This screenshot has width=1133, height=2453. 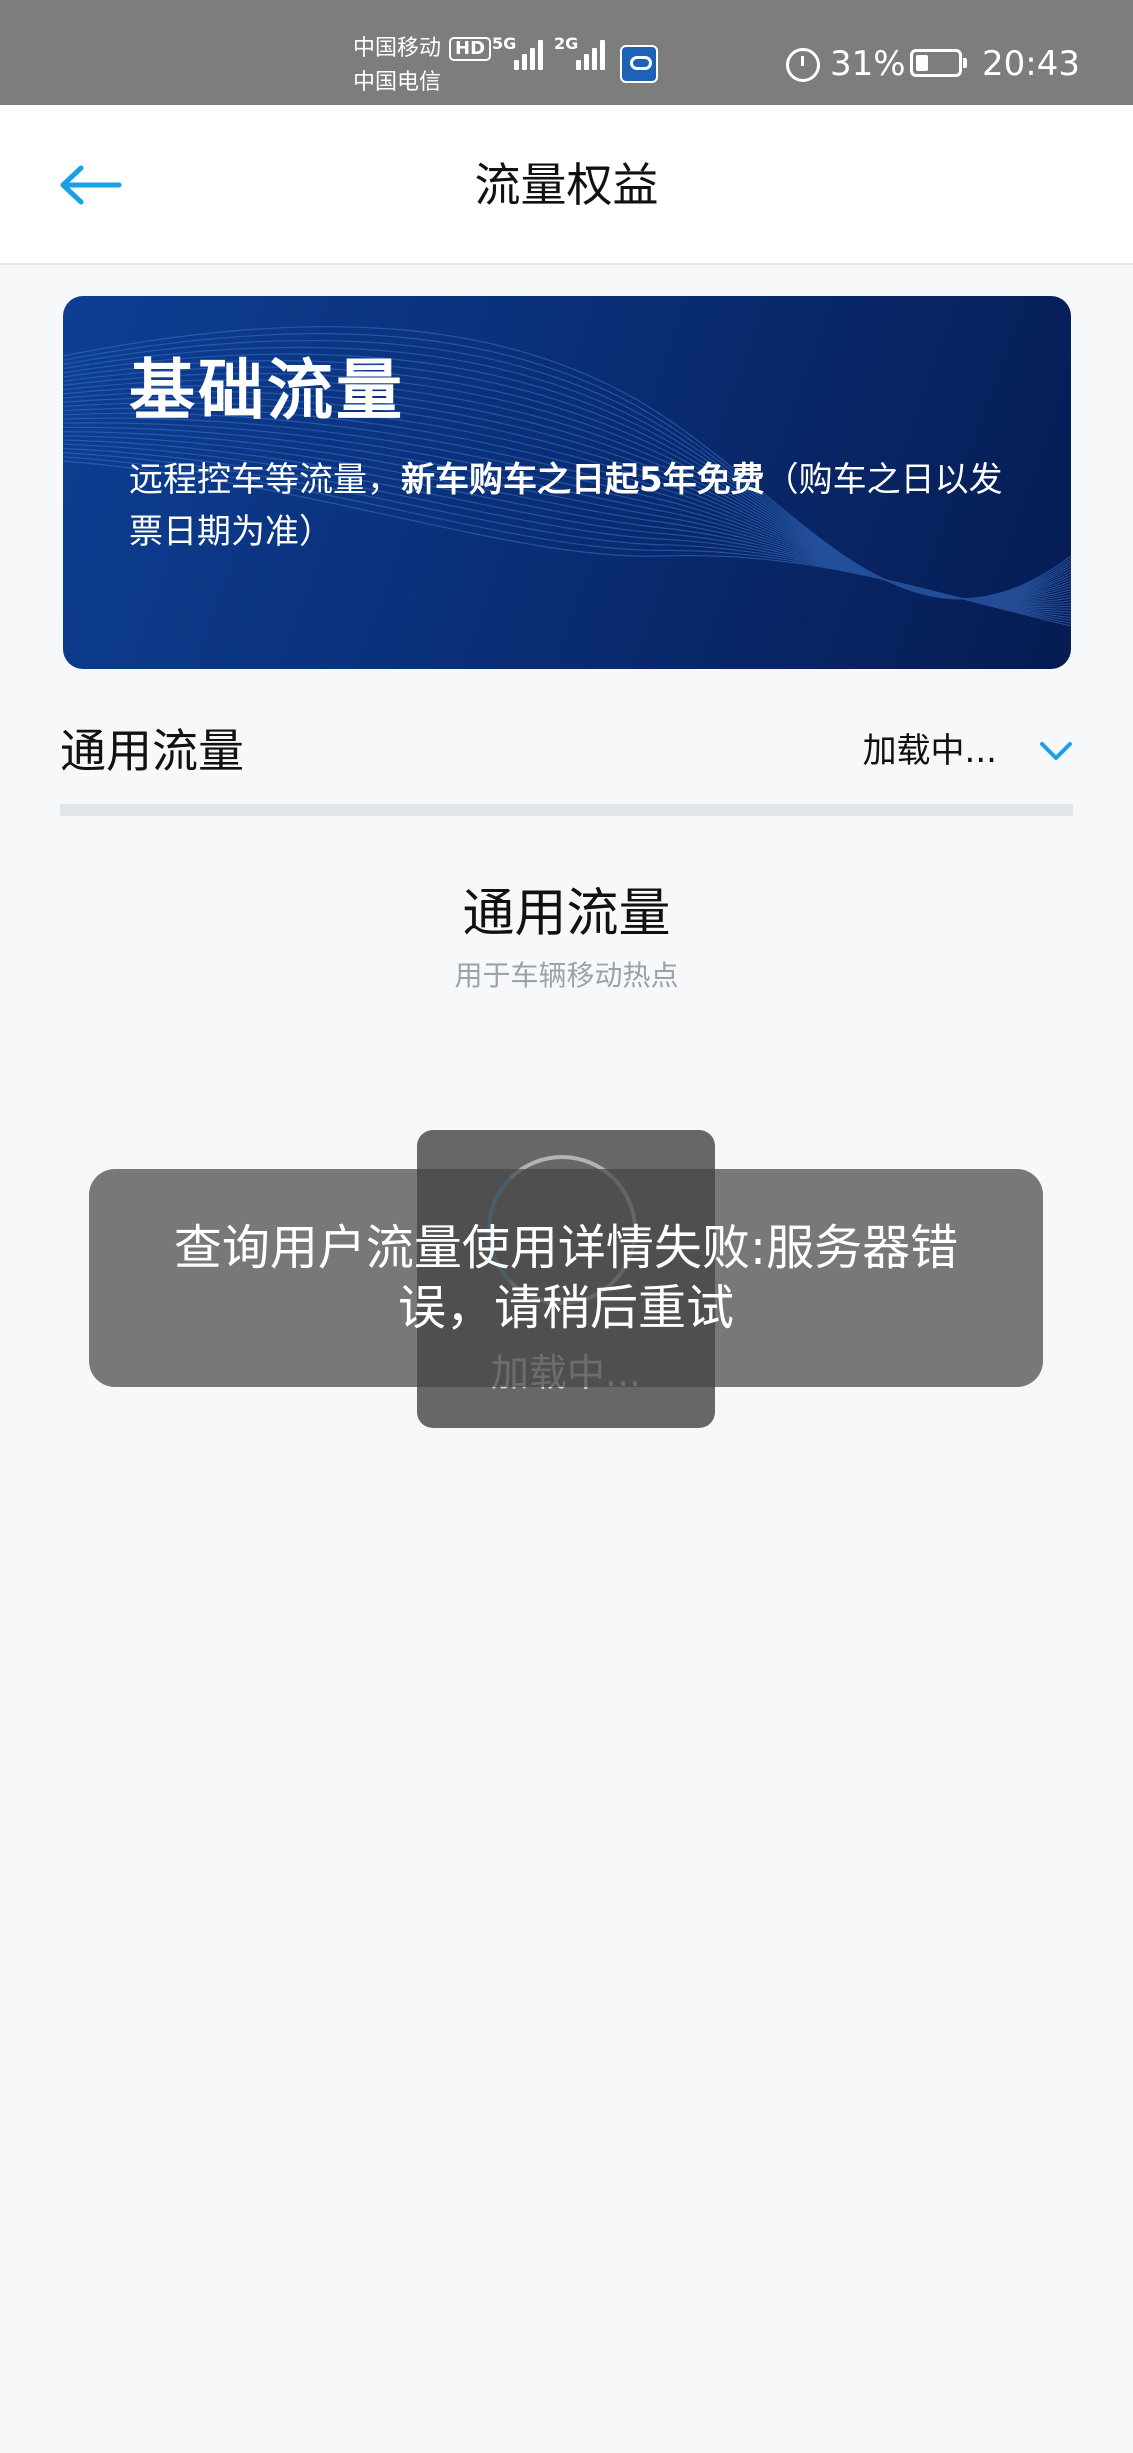 What do you see at coordinates (803, 65) in the screenshot?
I see `alarm-icon` at bounding box center [803, 65].